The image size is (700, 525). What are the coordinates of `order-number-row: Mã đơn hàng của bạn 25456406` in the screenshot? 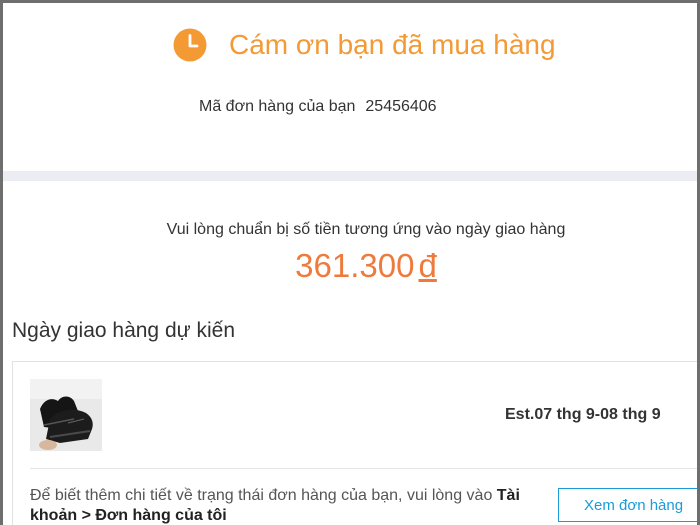 It's located at (318, 107).